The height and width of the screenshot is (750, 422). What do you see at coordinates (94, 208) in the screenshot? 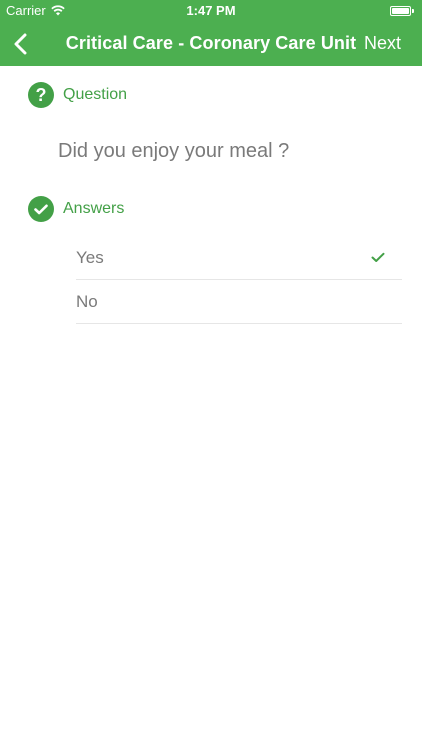
I see `answers-label: Answers` at bounding box center [94, 208].